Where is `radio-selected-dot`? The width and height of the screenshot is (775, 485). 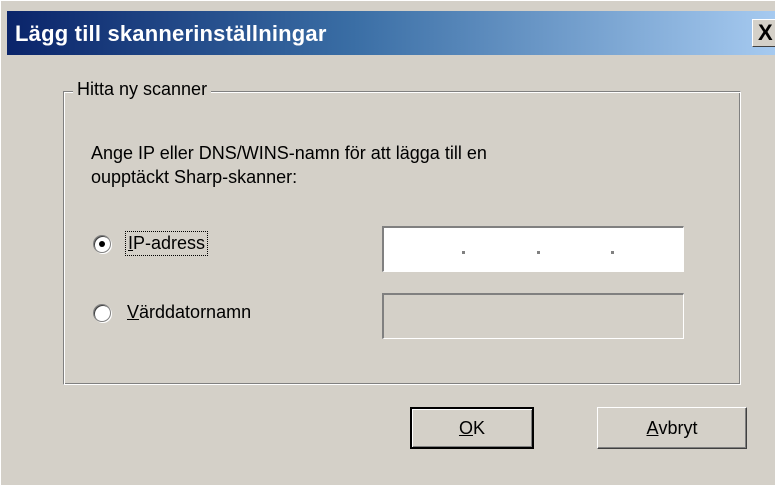 radio-selected-dot is located at coordinates (102, 243).